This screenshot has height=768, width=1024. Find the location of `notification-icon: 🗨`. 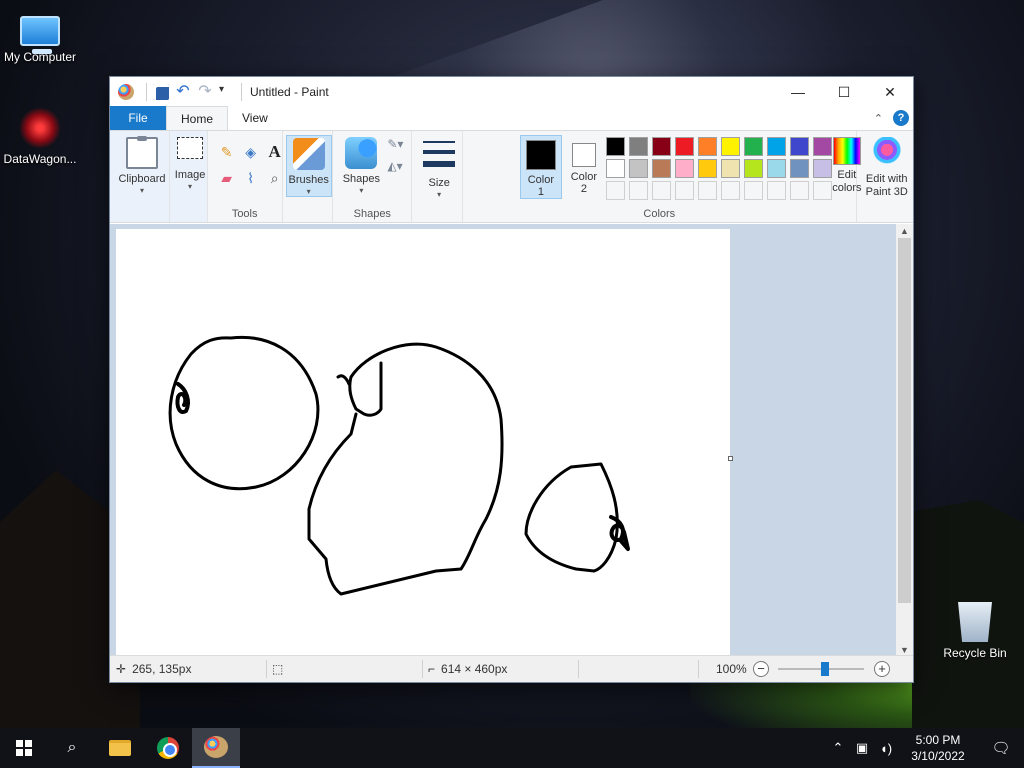

notification-icon: 🗨 is located at coordinates (1001, 748).